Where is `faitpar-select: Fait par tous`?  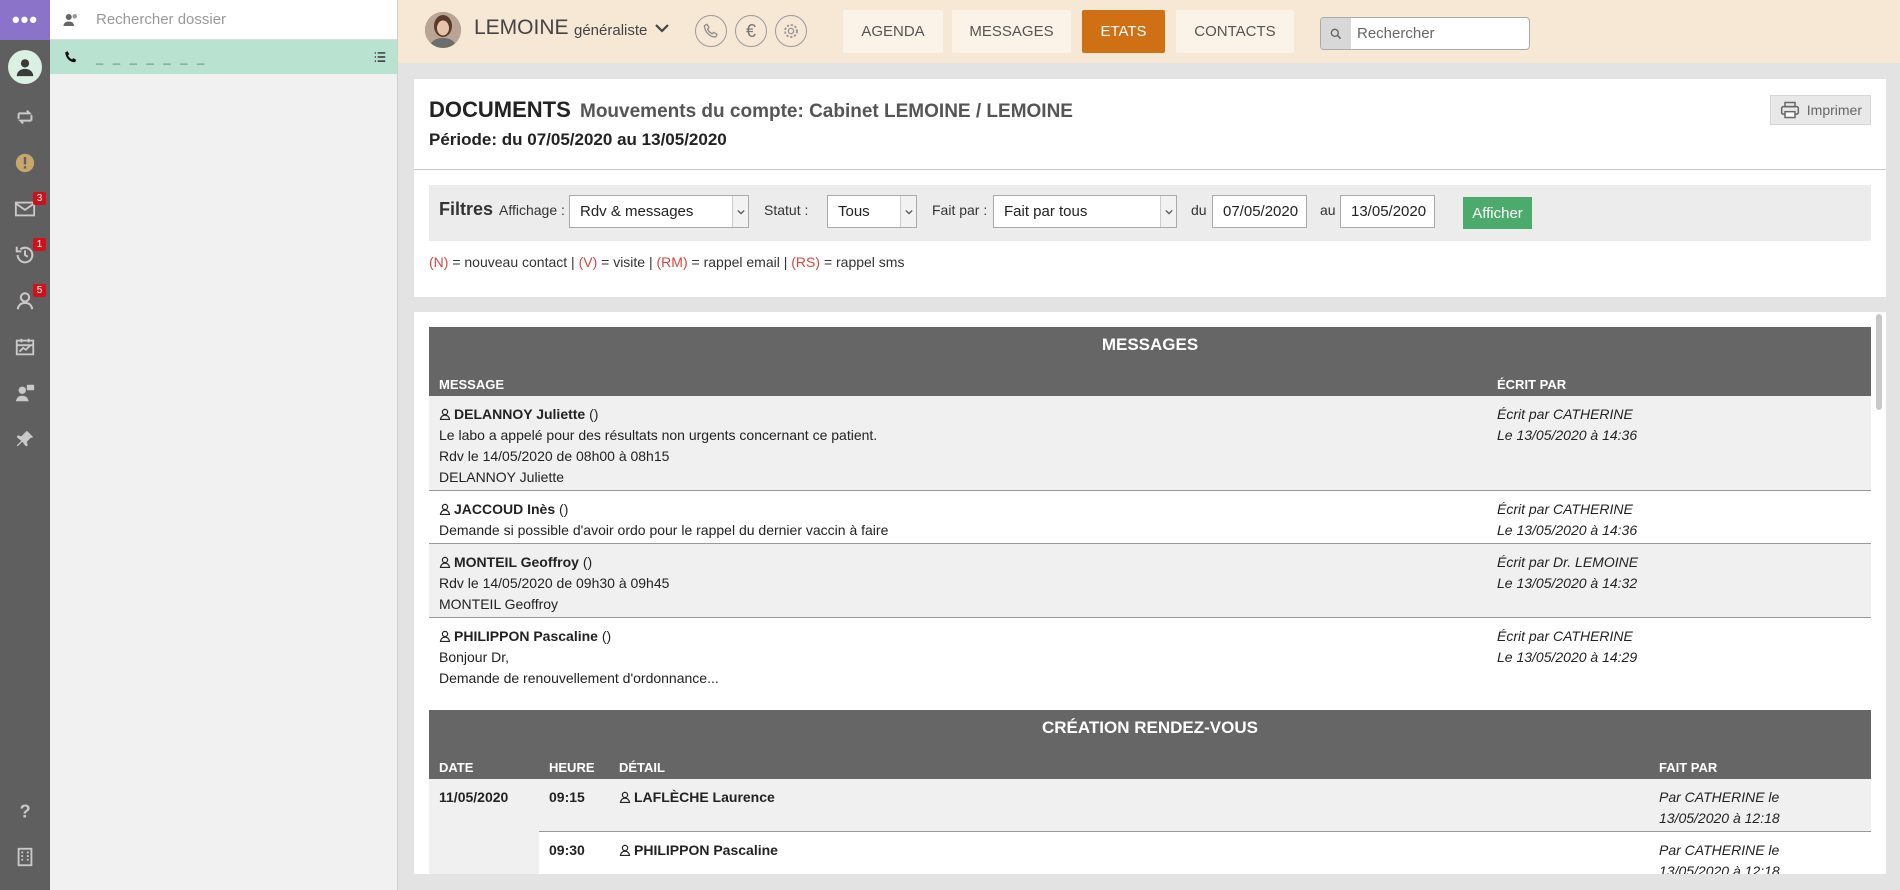
faitpar-select: Fait par tous is located at coordinates (1085, 211).